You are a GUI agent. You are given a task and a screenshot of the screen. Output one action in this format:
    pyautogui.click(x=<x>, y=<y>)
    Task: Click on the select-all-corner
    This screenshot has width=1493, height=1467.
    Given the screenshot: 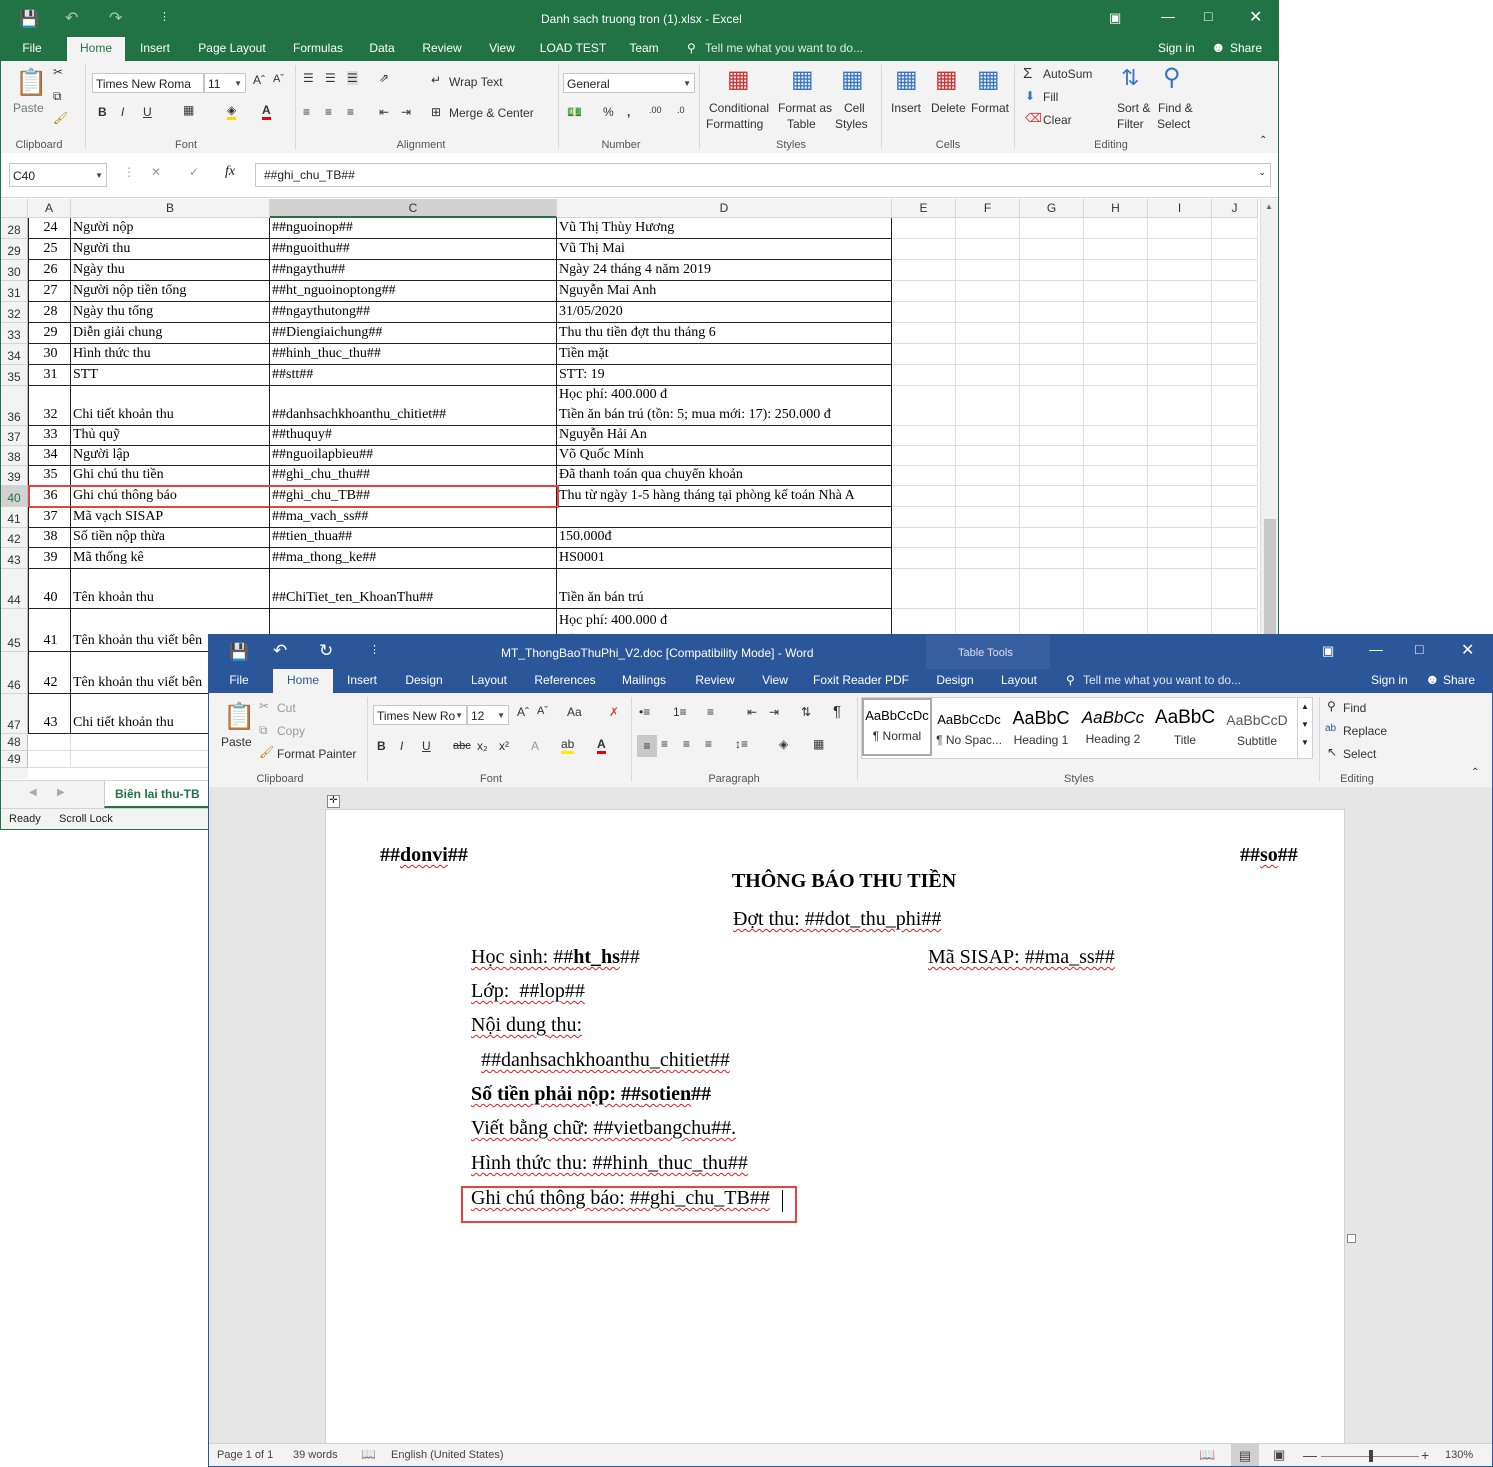 What is the action you would take?
    pyautogui.click(x=14, y=208)
    